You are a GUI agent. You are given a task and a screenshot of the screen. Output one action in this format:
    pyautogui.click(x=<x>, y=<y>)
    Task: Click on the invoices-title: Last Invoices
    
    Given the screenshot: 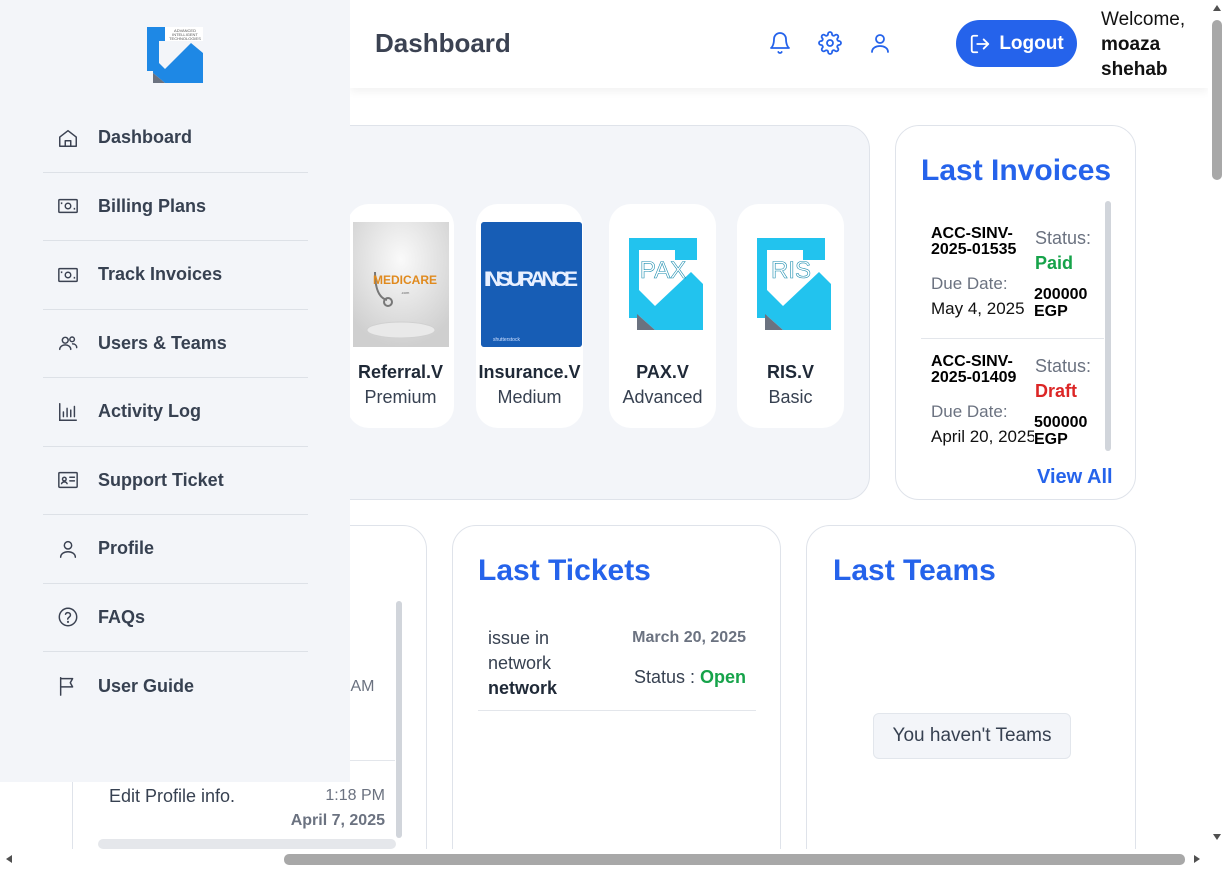 What is the action you would take?
    pyautogui.click(x=1016, y=170)
    